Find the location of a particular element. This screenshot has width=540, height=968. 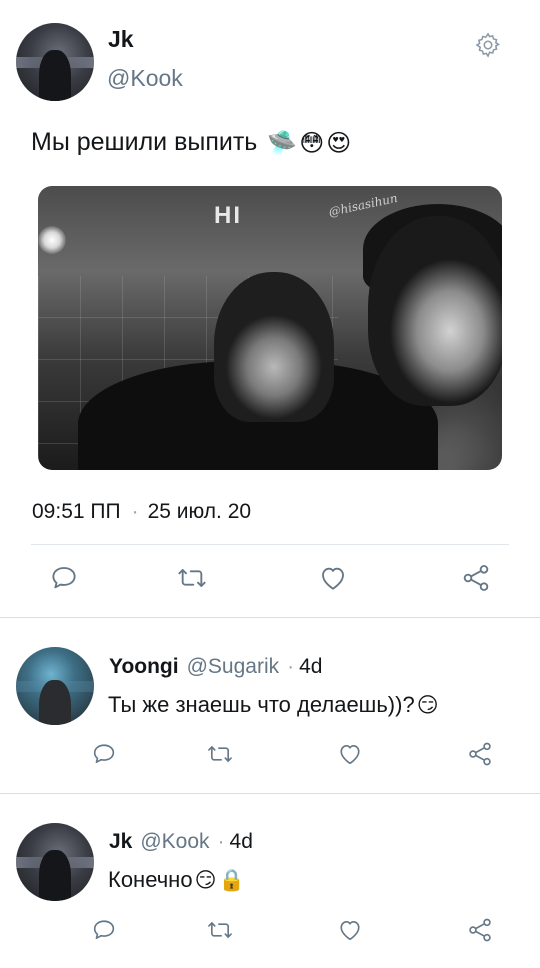

divider is located at coordinates (270, 544).